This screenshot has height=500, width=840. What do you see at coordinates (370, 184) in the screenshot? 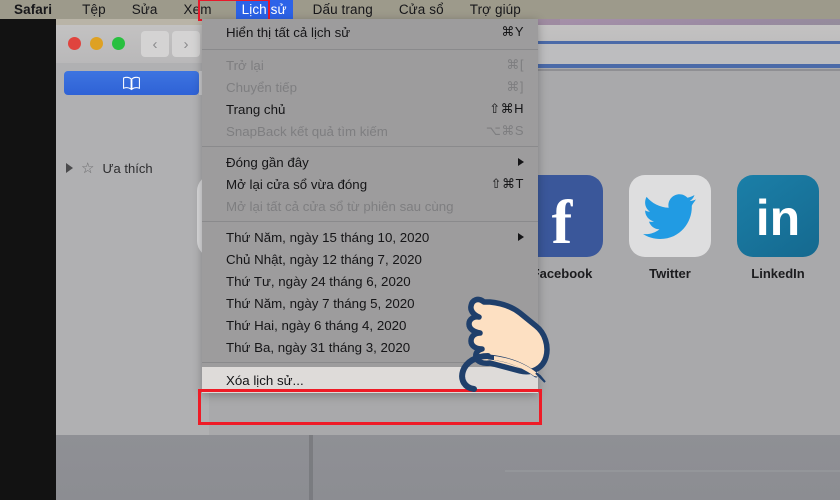
I see `menu-item: Mở lại cửa sổ vừa đóng ⇧⌘T` at bounding box center [370, 184].